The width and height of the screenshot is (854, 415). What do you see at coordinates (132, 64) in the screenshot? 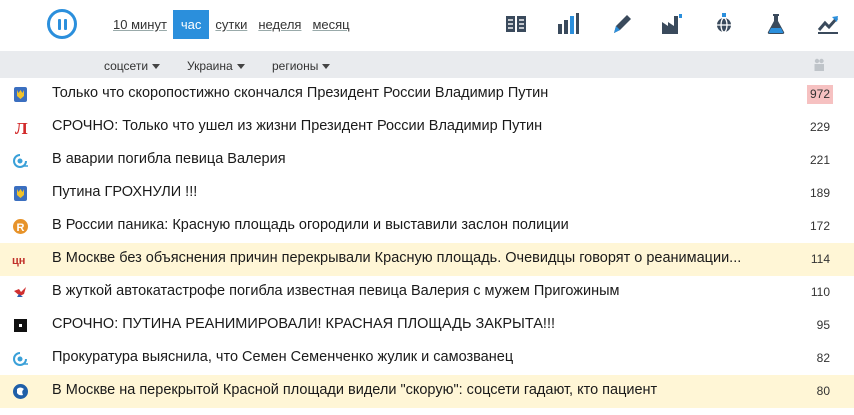
I see `filter-socials: соцсети` at bounding box center [132, 64].